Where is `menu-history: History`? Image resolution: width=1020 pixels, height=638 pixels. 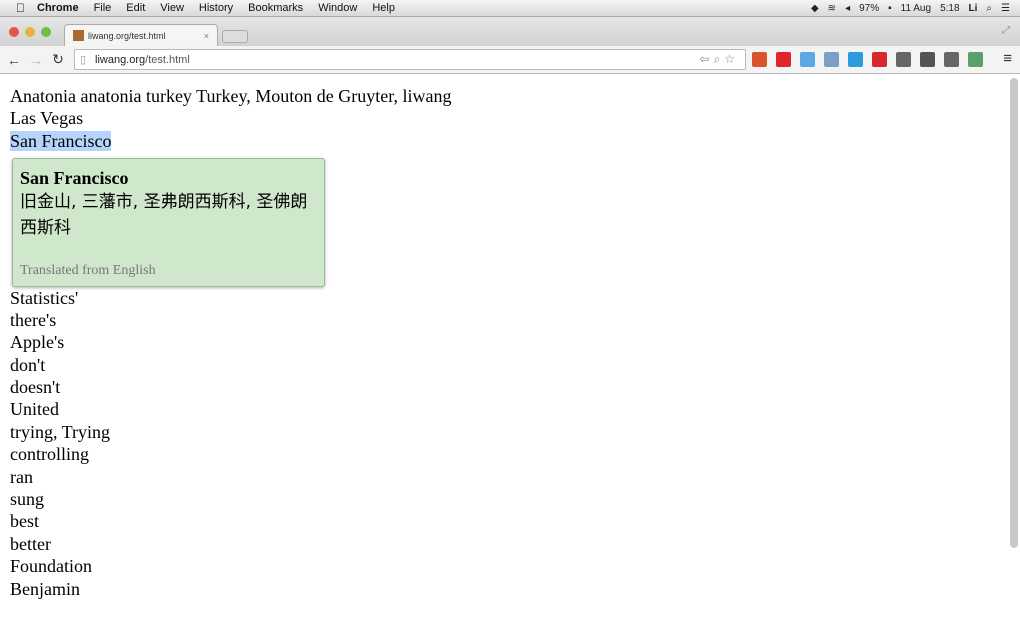 menu-history: History is located at coordinates (216, 8).